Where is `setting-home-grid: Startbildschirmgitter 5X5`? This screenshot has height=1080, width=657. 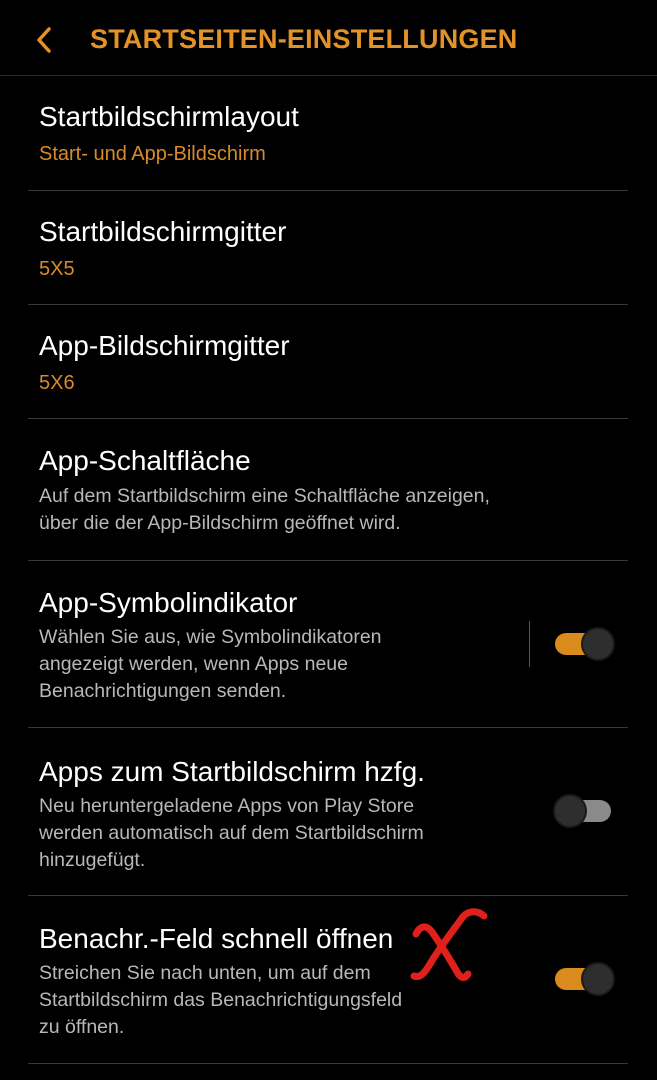
setting-home-grid: Startbildschirmgitter 5X5 is located at coordinates (328, 247).